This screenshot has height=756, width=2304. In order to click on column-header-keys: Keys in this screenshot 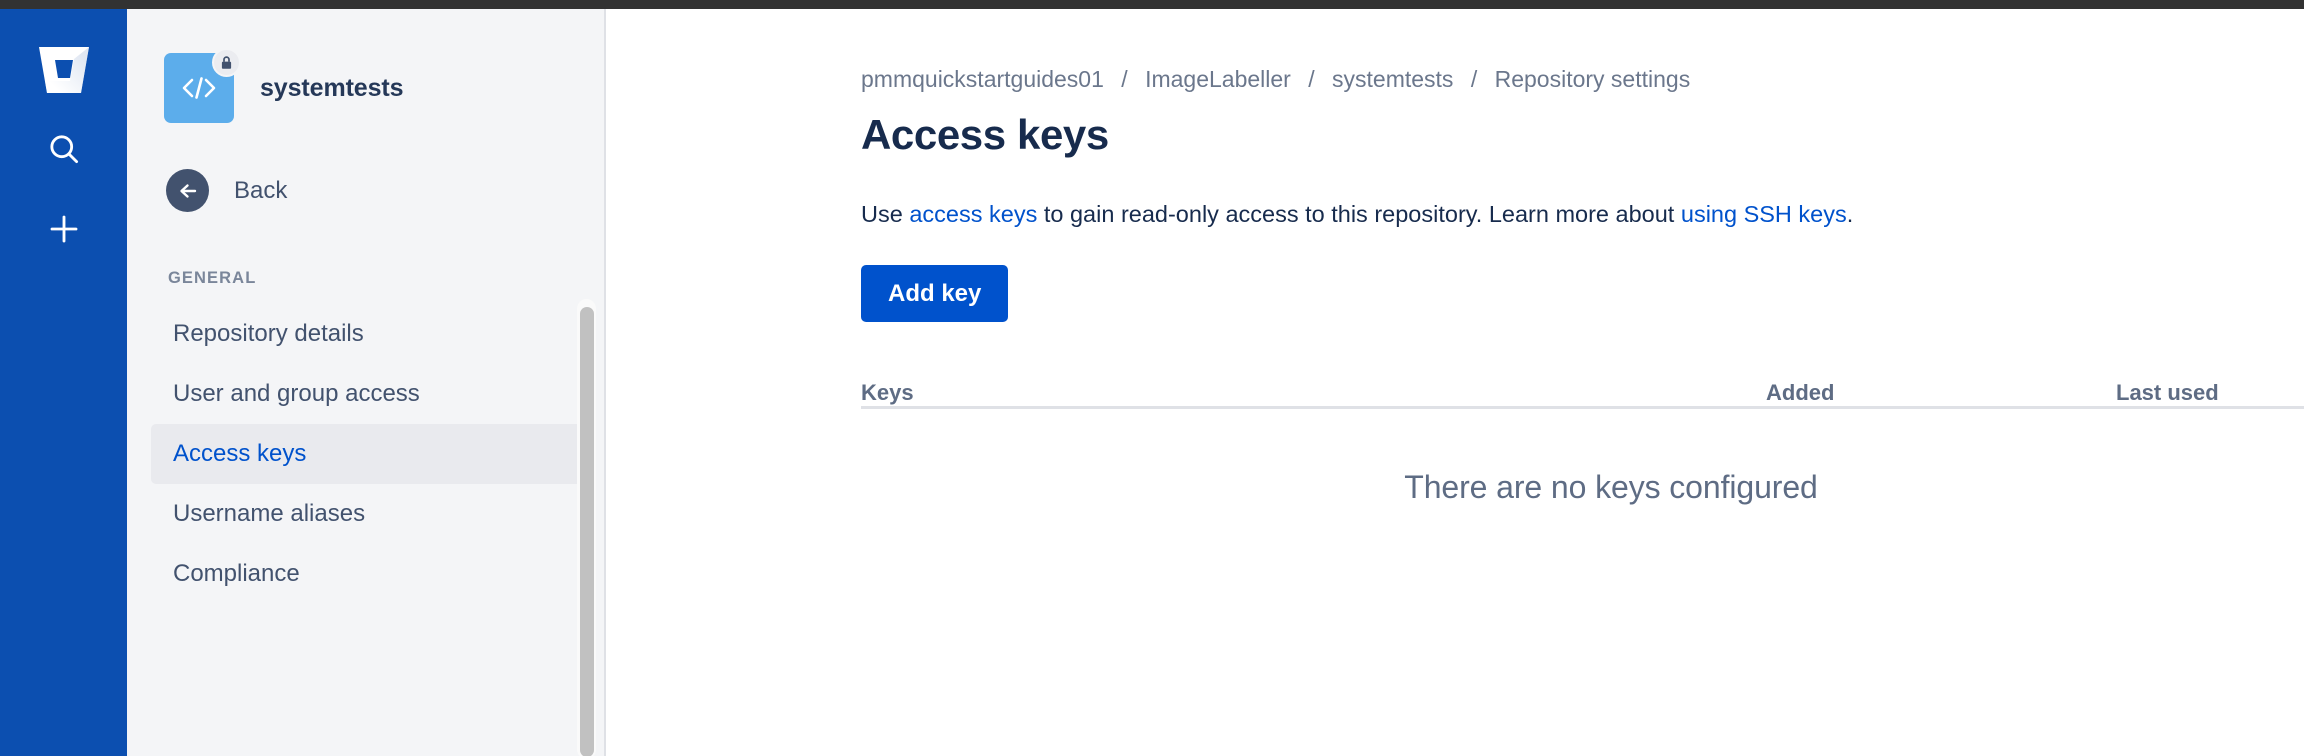, I will do `click(887, 392)`.